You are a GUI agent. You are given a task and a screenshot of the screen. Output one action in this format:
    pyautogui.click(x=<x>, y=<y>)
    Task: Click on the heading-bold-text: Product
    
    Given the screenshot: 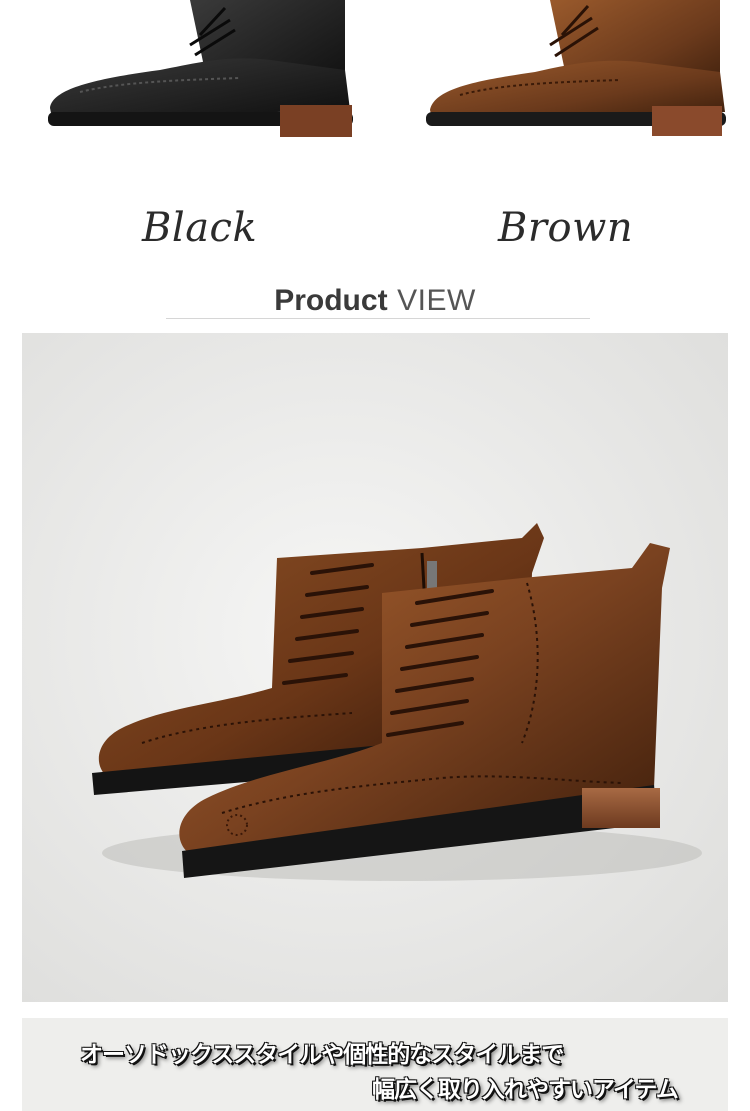 What is the action you would take?
    pyautogui.click(x=331, y=300)
    